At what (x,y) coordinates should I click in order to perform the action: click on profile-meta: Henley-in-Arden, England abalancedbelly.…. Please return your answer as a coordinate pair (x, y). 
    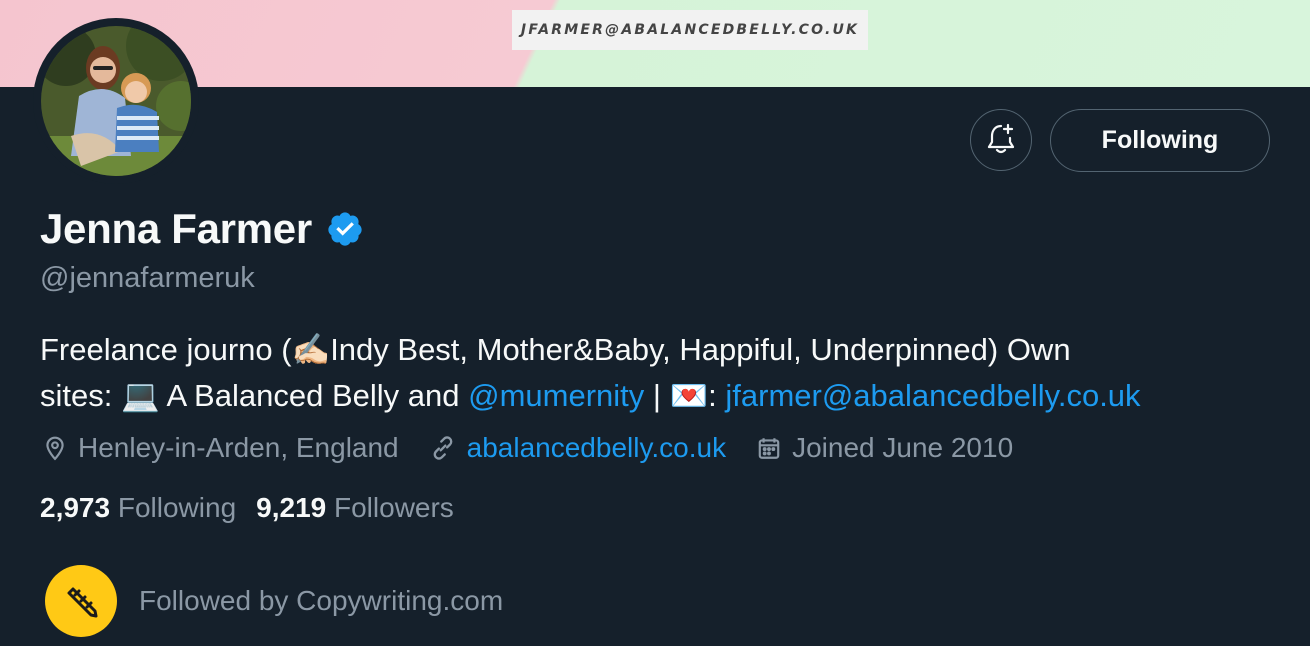
    Looking at the image, I should click on (542, 448).